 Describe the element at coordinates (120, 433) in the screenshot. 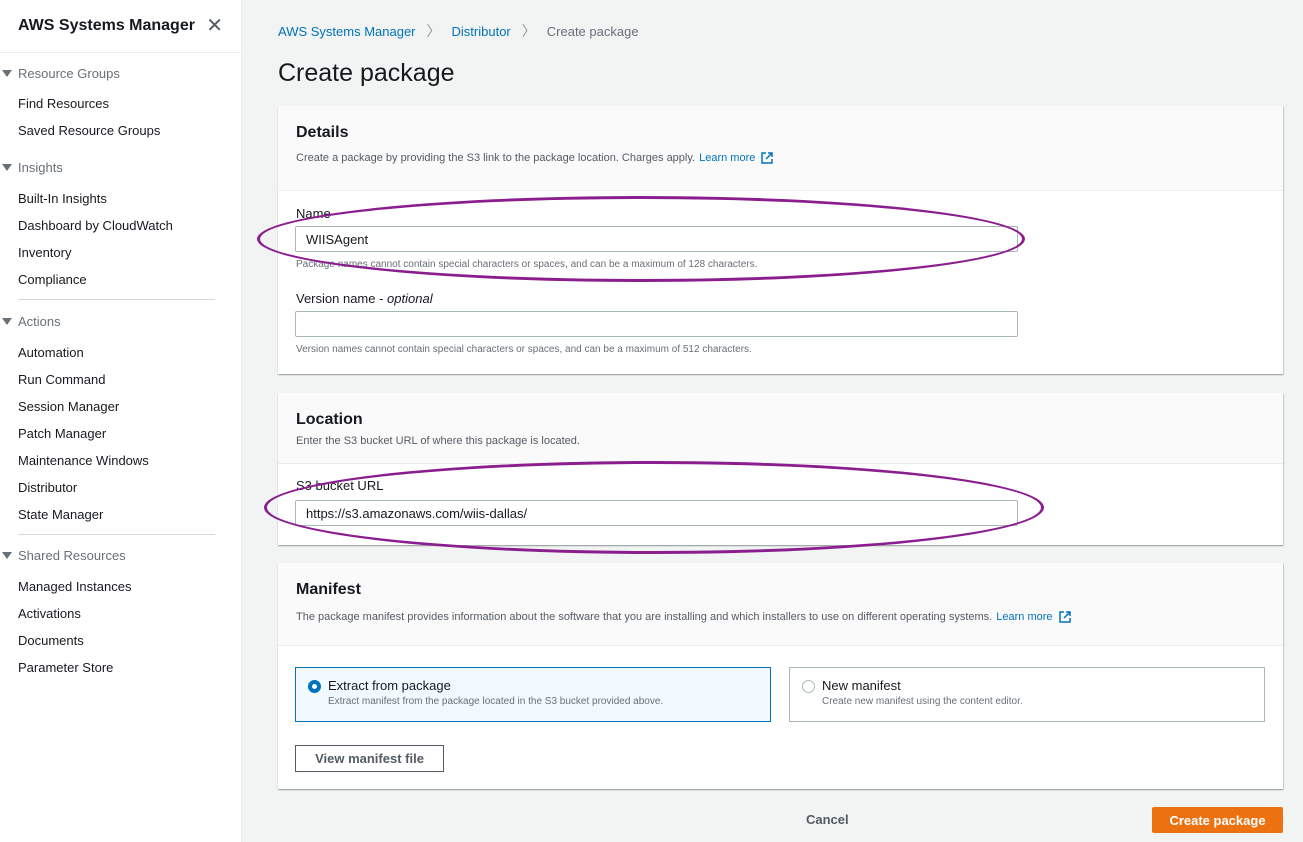

I see `sidebar-item-patch-manager: Patch Manager` at that location.